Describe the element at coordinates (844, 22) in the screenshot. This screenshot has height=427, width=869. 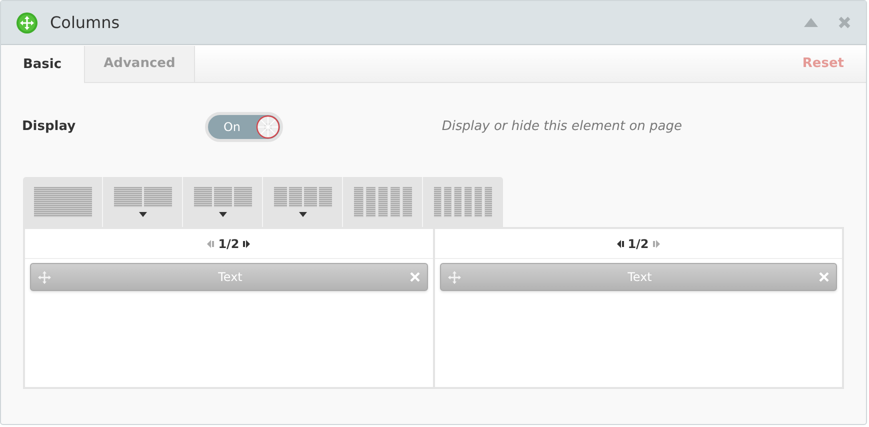
I see `close-icon` at that location.